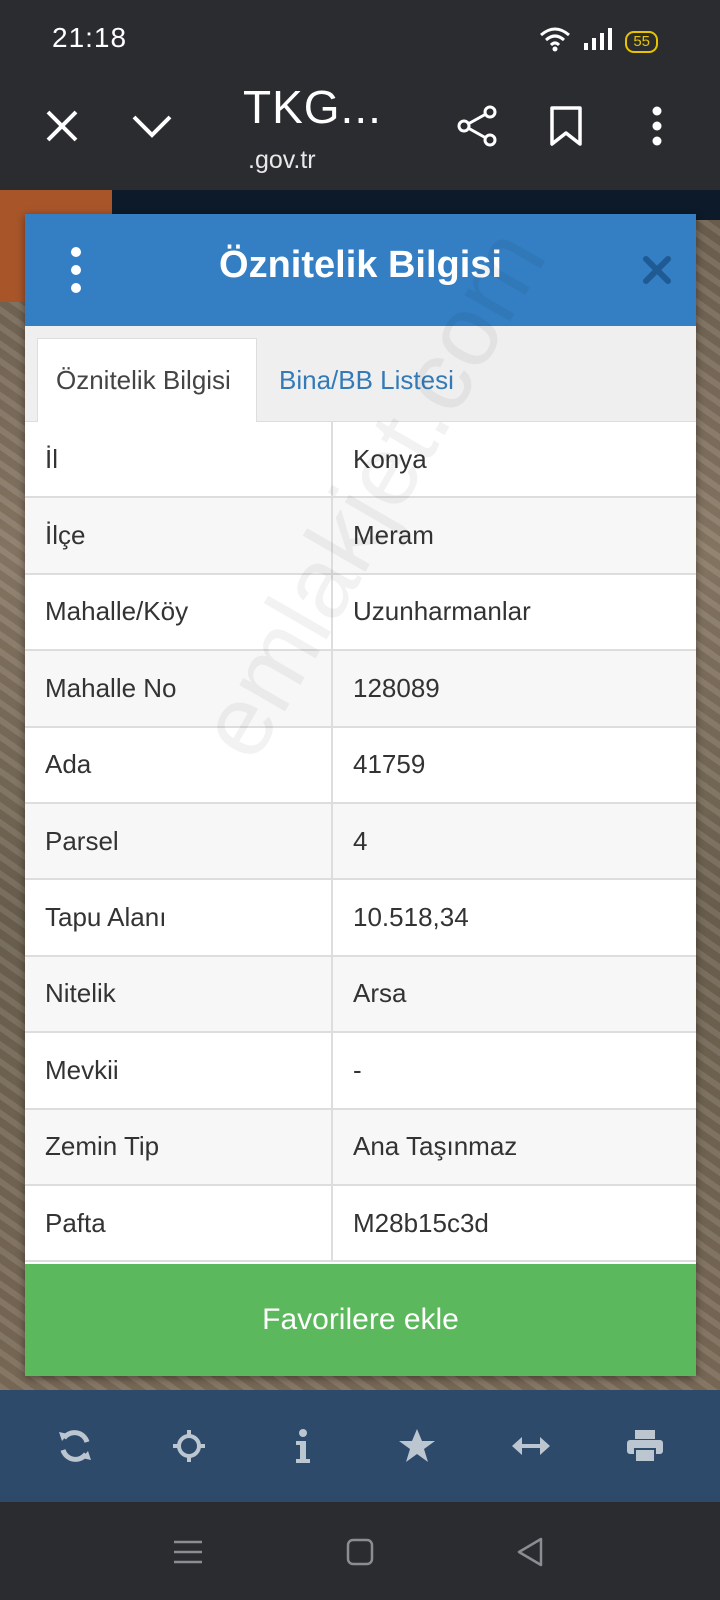 This screenshot has height=1600, width=720. What do you see at coordinates (179, 459) in the screenshot?
I see `row-label: İl` at bounding box center [179, 459].